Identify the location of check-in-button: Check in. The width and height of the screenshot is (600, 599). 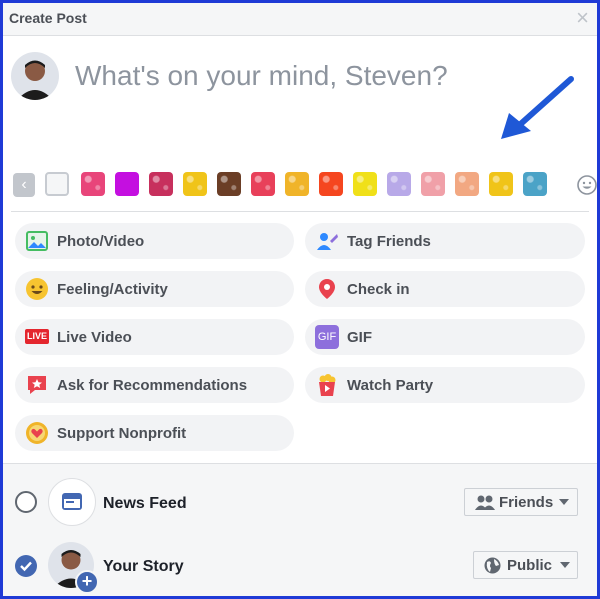
(445, 289).